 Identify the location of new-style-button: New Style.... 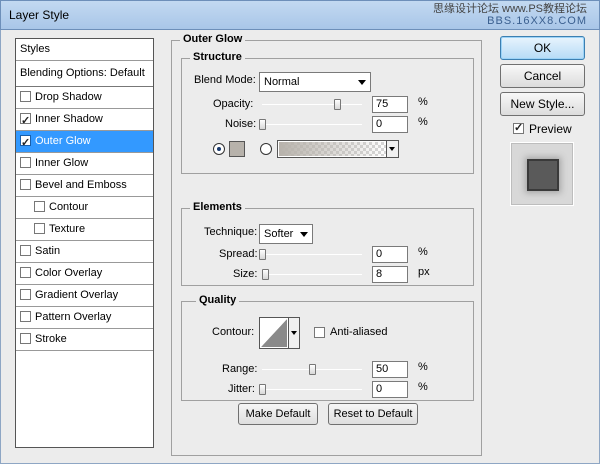
(542, 104).